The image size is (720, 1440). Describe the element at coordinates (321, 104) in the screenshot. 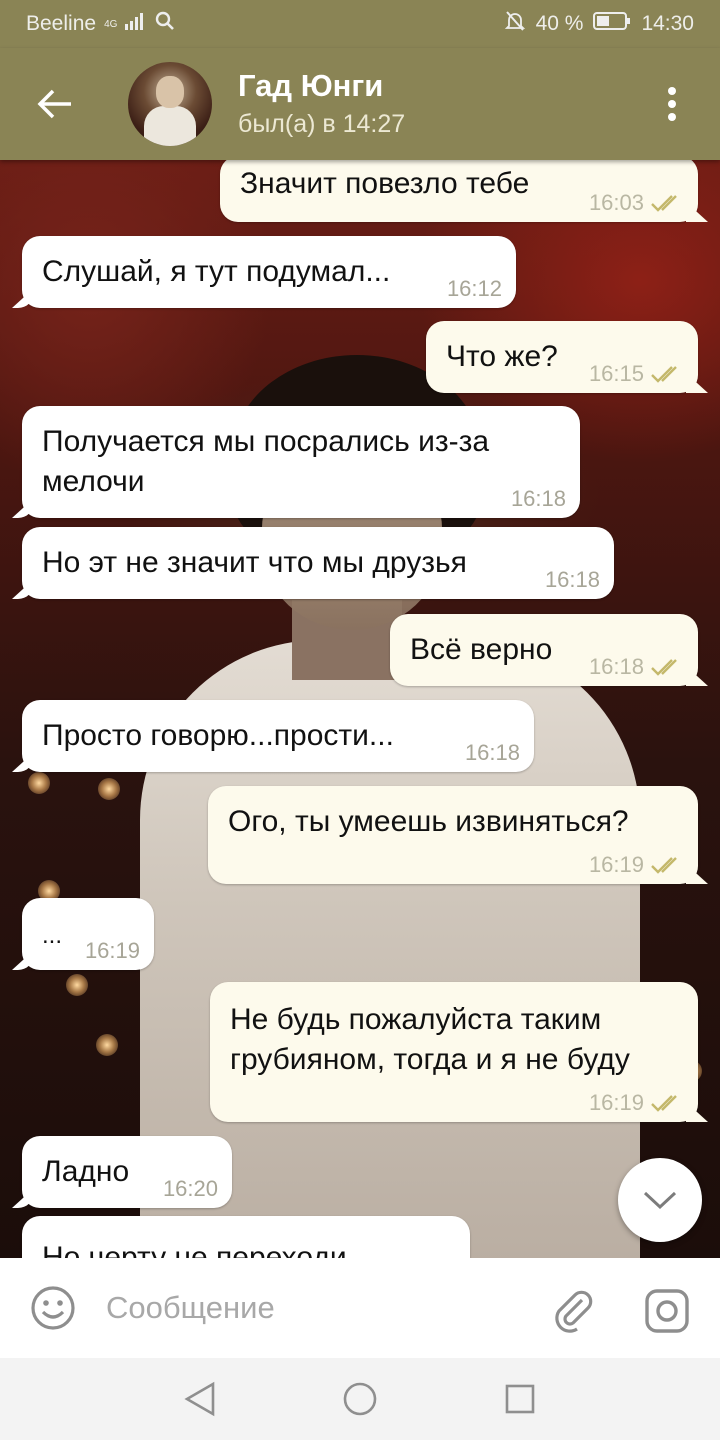

I see `chat-title-block: Гад Юнги был(а) в 14:27` at that location.